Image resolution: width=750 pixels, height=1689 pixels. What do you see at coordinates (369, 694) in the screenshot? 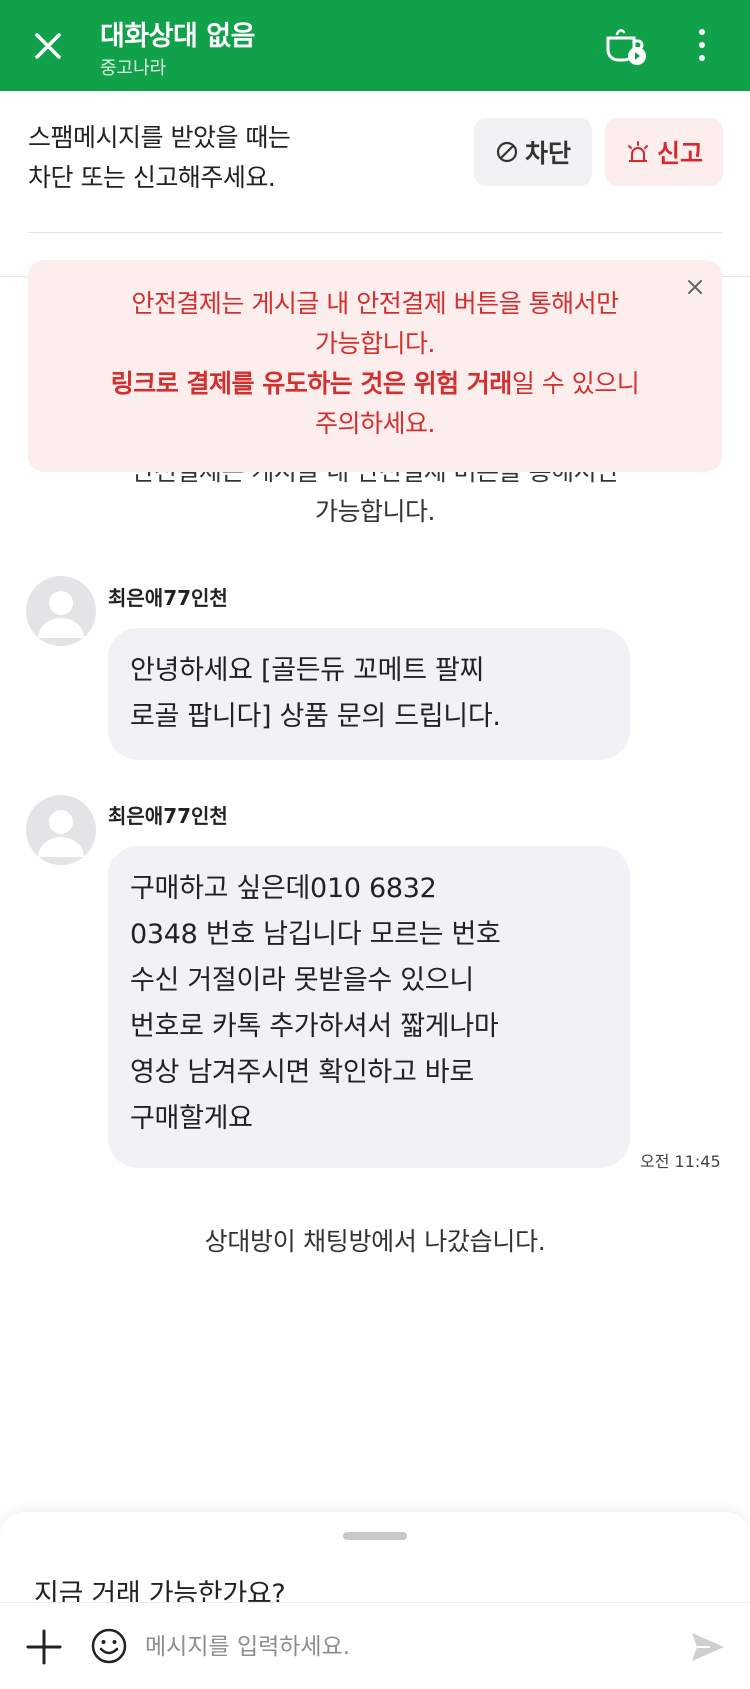
I see `message-bubble: 안녕하세요 [골든듀 꼬메트 팔찌 로골 팝니다] 상품 문의 드립니다.` at bounding box center [369, 694].